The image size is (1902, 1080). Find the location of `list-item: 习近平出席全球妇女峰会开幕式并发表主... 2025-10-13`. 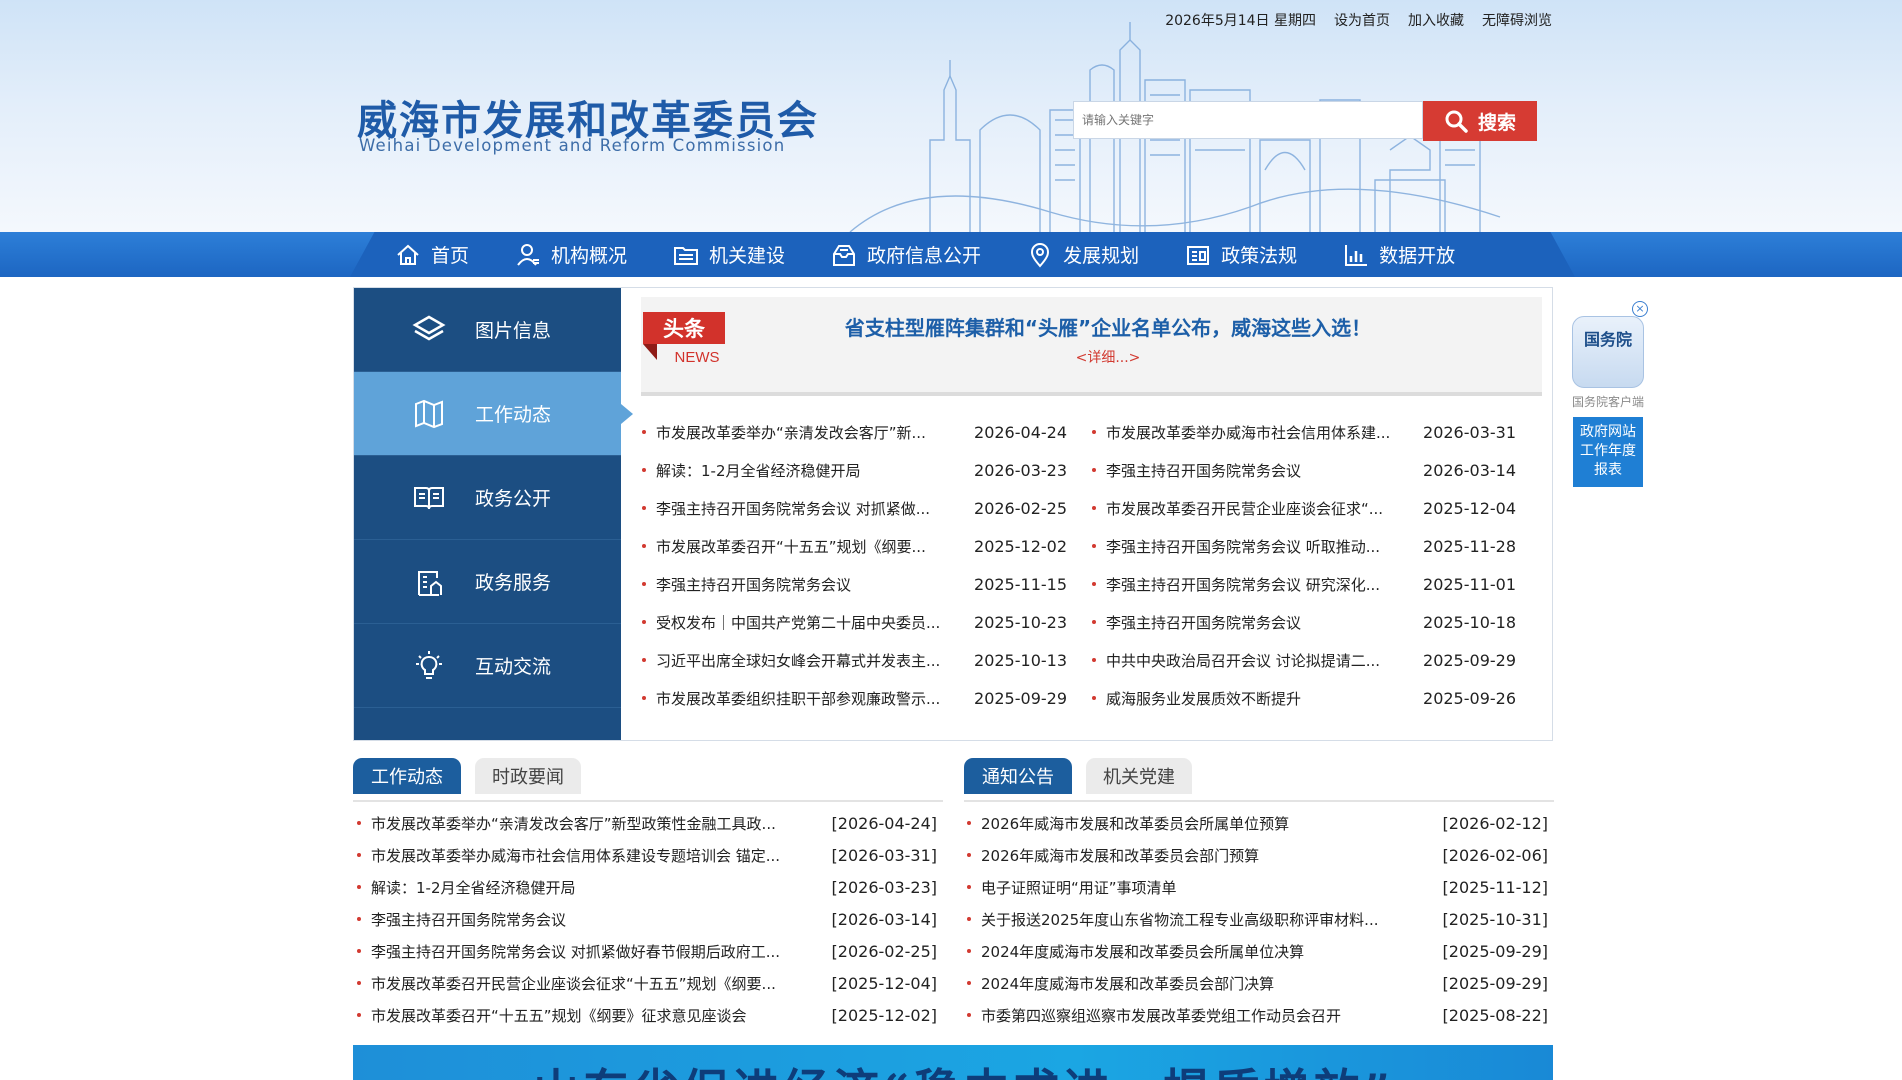

list-item: 习近平出席全球妇女峰会开幕式并发表主... 2025-10-13 is located at coordinates (854, 660).